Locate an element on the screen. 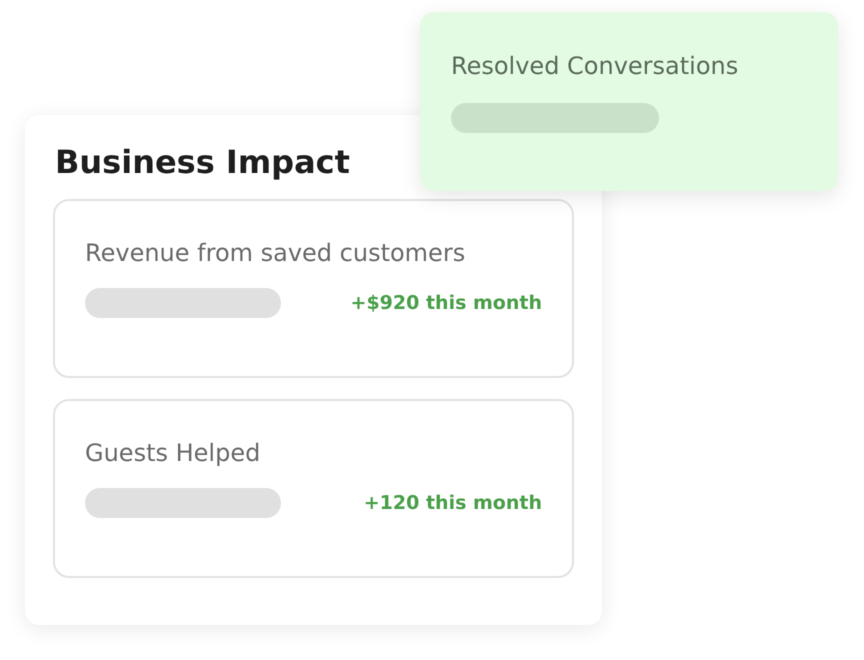 The image size is (864, 660). metric-label: Revenue from saved customers is located at coordinates (275, 253).